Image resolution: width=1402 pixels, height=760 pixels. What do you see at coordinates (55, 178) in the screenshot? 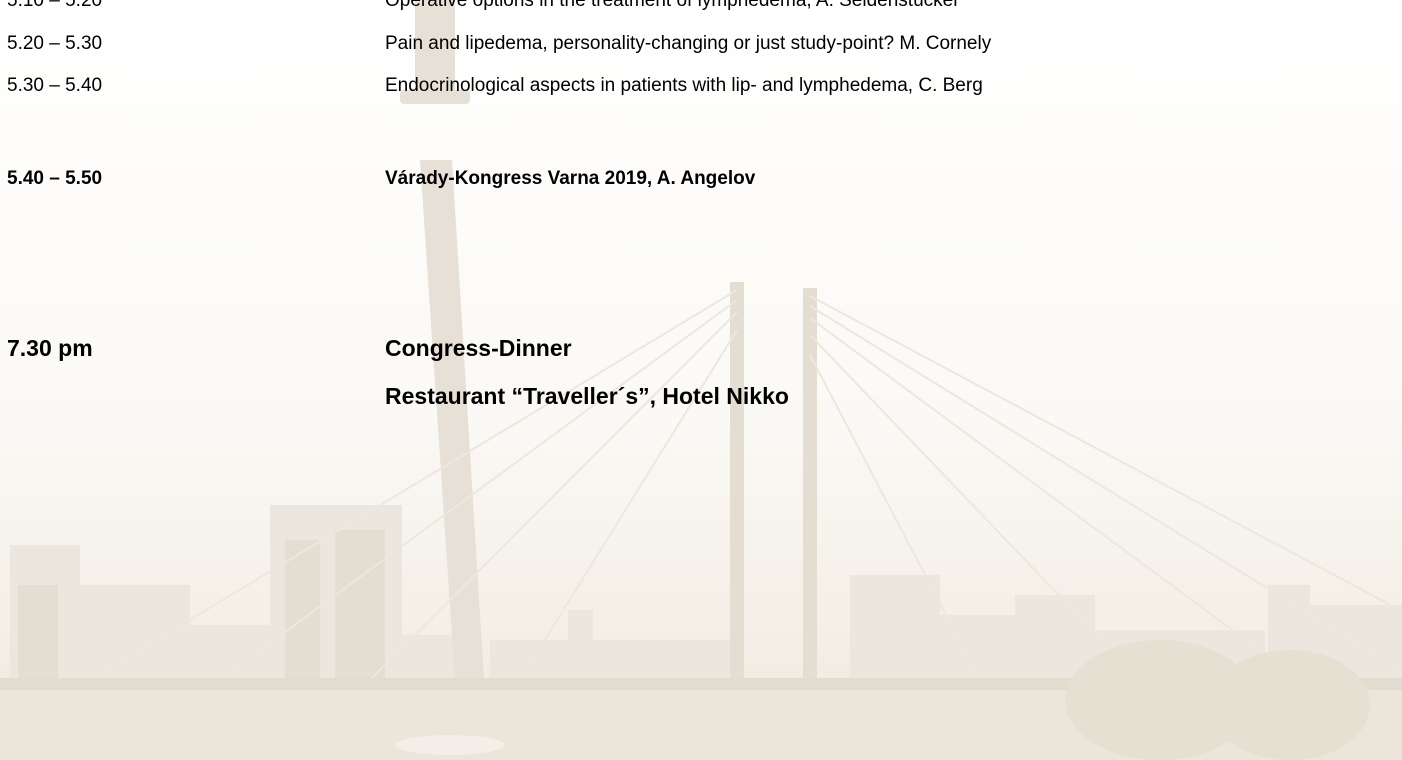
I see `highlight-time: 5.40 – 5.50` at bounding box center [55, 178].